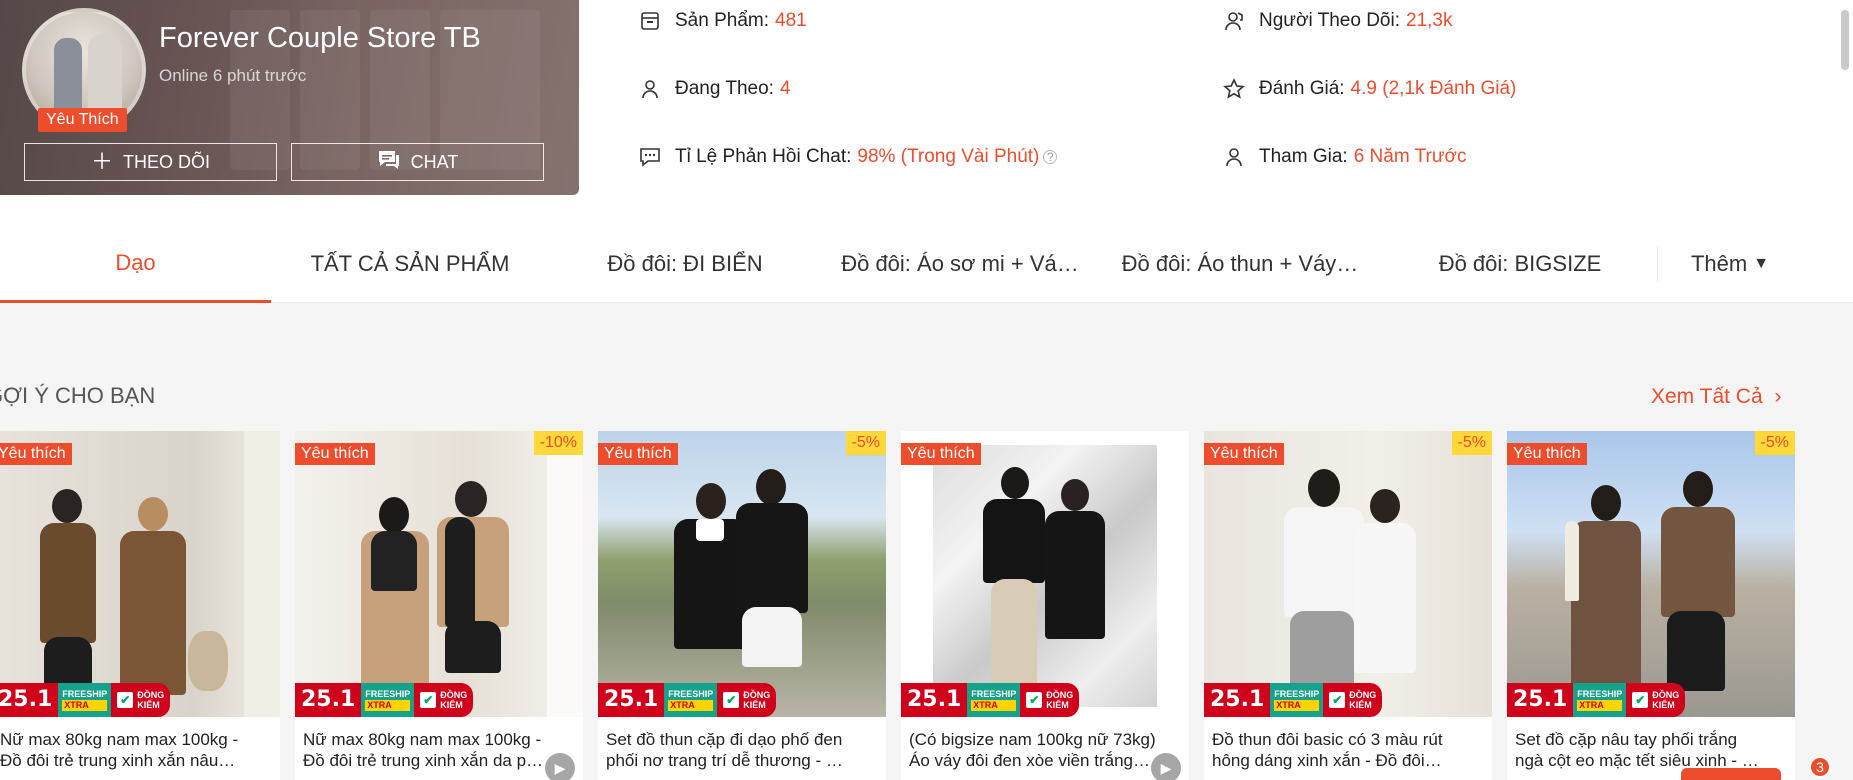 This screenshot has width=1853, height=780. What do you see at coordinates (1410, 156) in the screenshot?
I see `joined-value: 6 Năm Trước` at bounding box center [1410, 156].